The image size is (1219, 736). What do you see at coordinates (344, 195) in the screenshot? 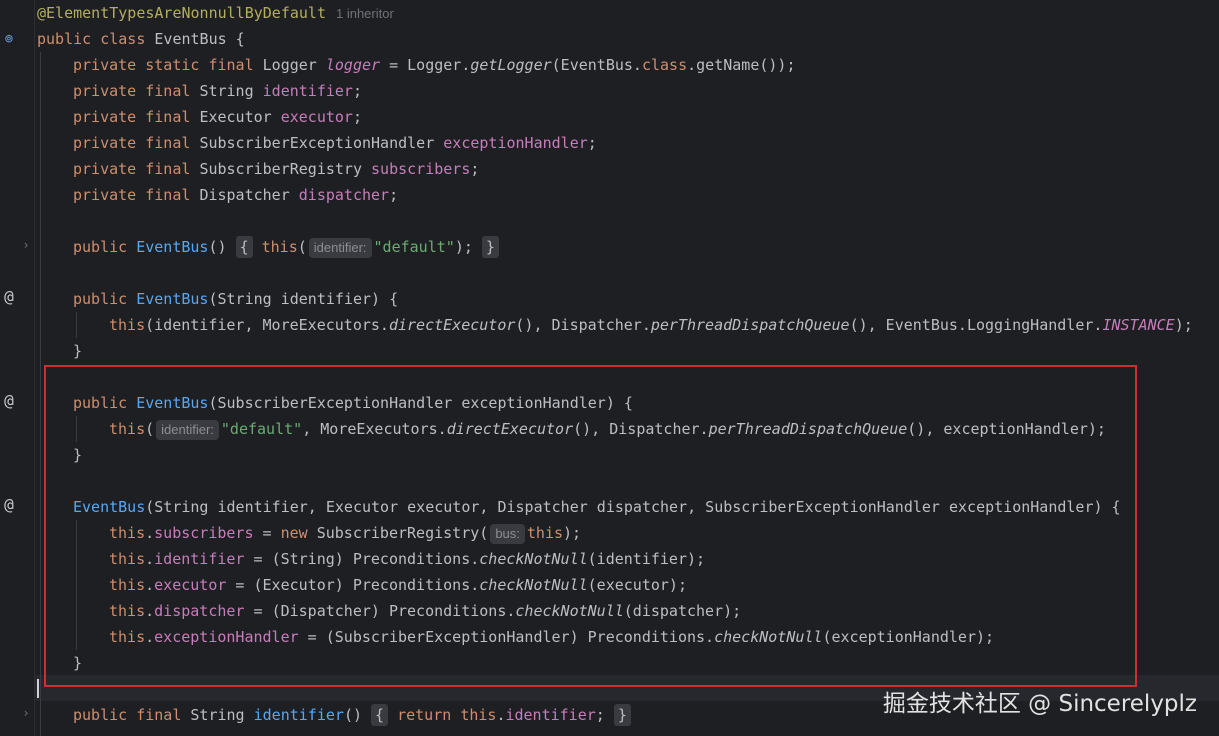
I see `field-name: dispatcher` at bounding box center [344, 195].